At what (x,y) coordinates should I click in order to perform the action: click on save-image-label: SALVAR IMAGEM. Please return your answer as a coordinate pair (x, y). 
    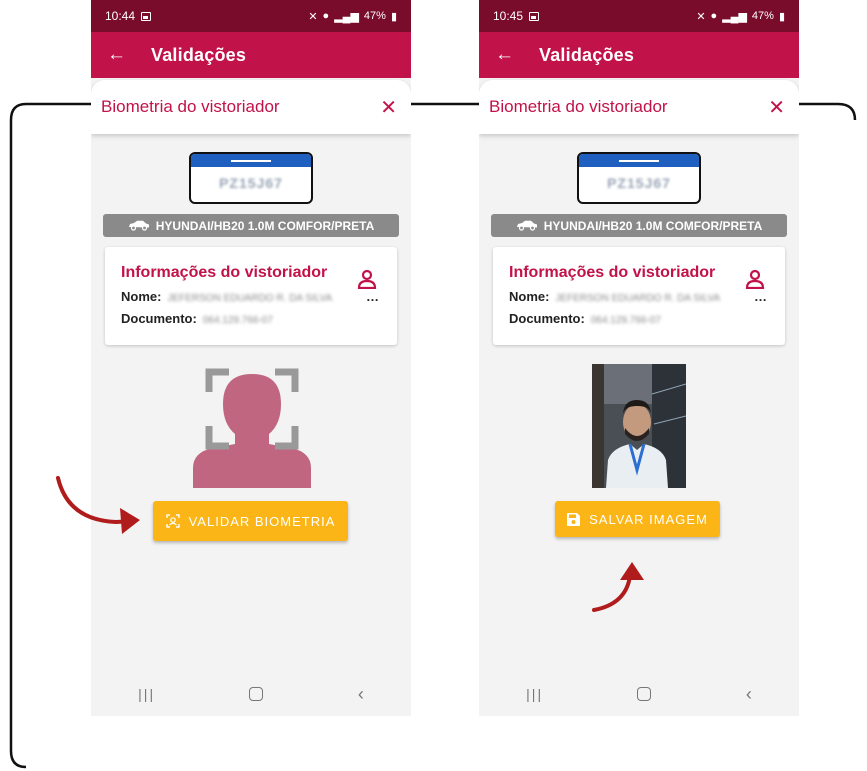
    Looking at the image, I should click on (648, 519).